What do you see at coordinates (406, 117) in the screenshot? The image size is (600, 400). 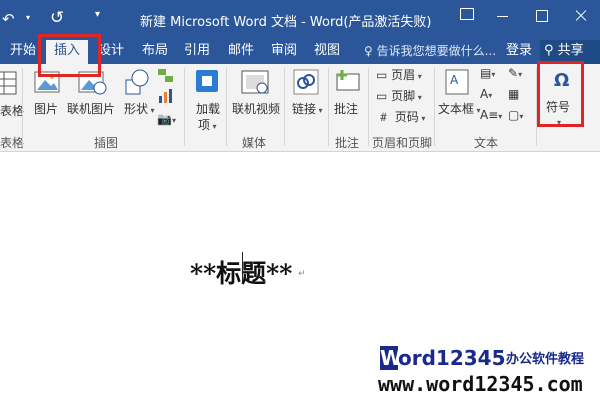 I see `page-number-label: 页码` at bounding box center [406, 117].